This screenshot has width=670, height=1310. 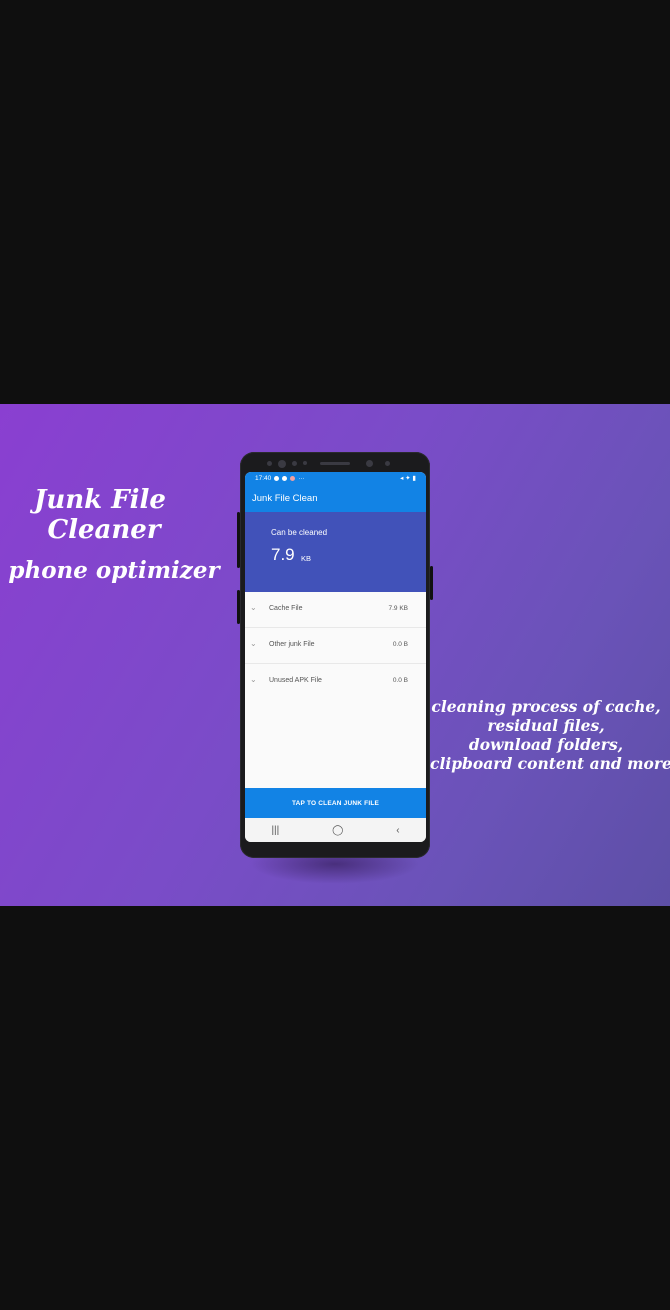 What do you see at coordinates (275, 830) in the screenshot?
I see `recents-icon: |||` at bounding box center [275, 830].